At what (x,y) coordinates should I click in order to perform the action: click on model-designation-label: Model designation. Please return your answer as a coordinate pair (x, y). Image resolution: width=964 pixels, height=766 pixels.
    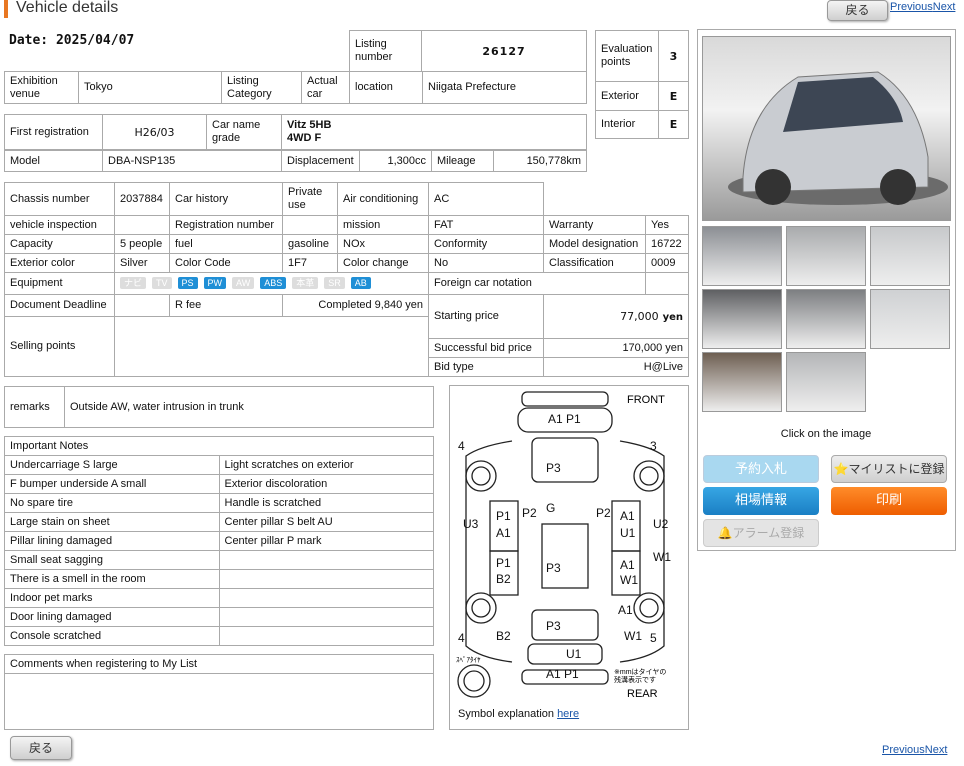
    Looking at the image, I should click on (594, 244).